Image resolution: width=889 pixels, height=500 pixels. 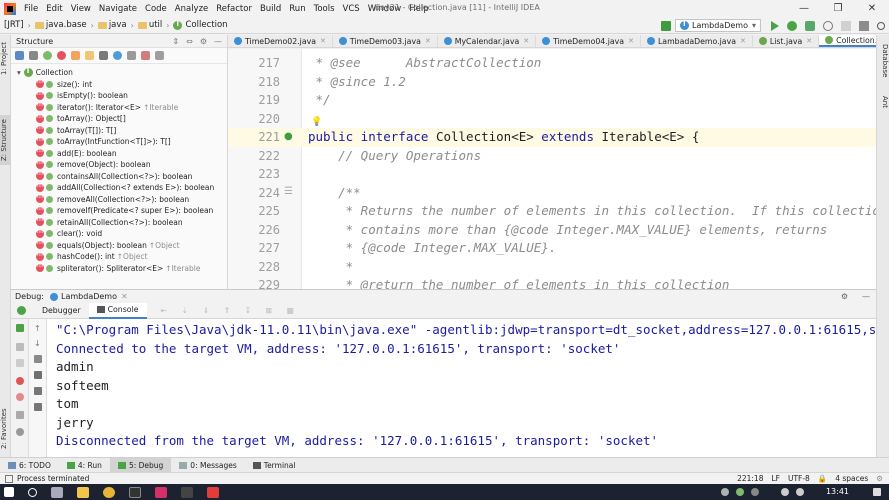 I want to click on menu-analyze: Analyze, so click(x=192, y=9).